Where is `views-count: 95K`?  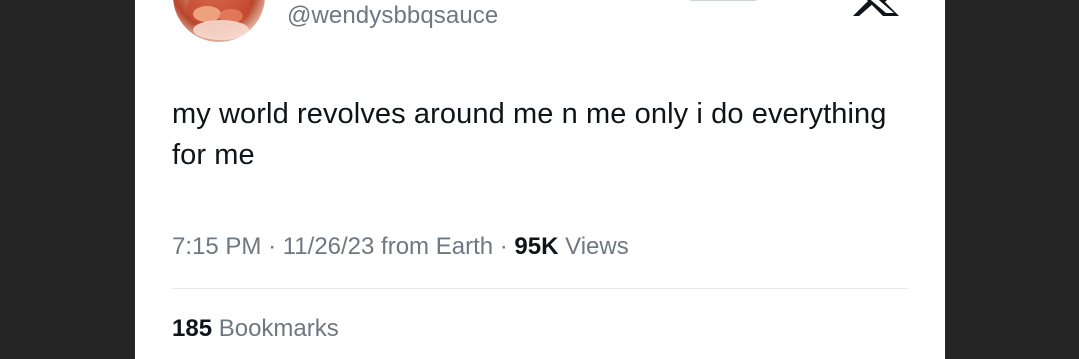 views-count: 95K is located at coordinates (536, 246).